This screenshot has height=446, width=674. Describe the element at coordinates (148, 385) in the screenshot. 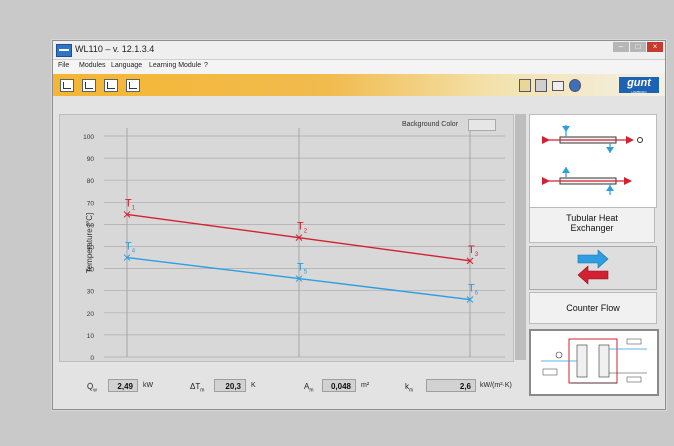

I see `heat-flow-unit: kW` at that location.